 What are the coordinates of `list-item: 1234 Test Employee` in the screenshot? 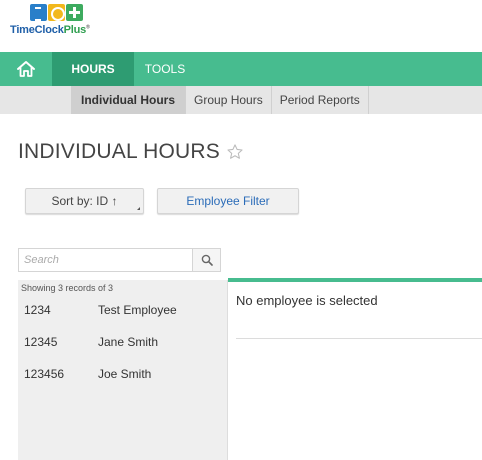 It's located at (122, 310).